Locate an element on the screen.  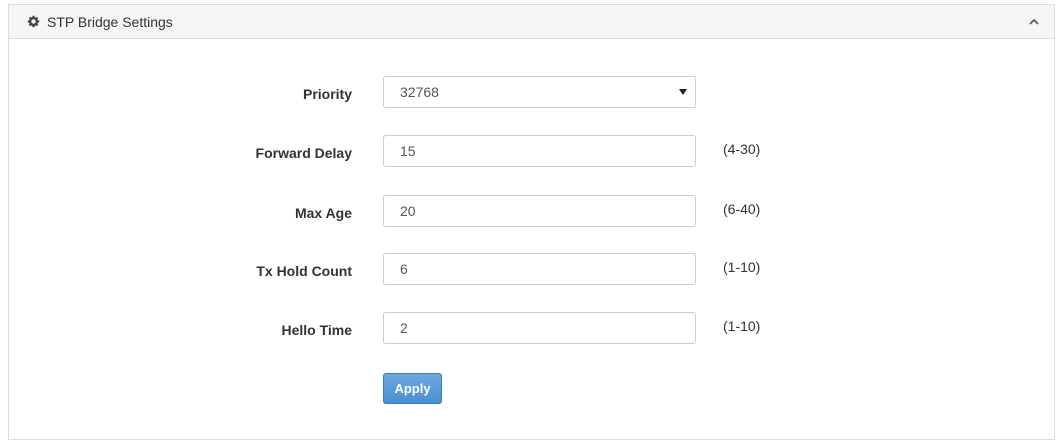
priority-label: Priority is located at coordinates (327, 94).